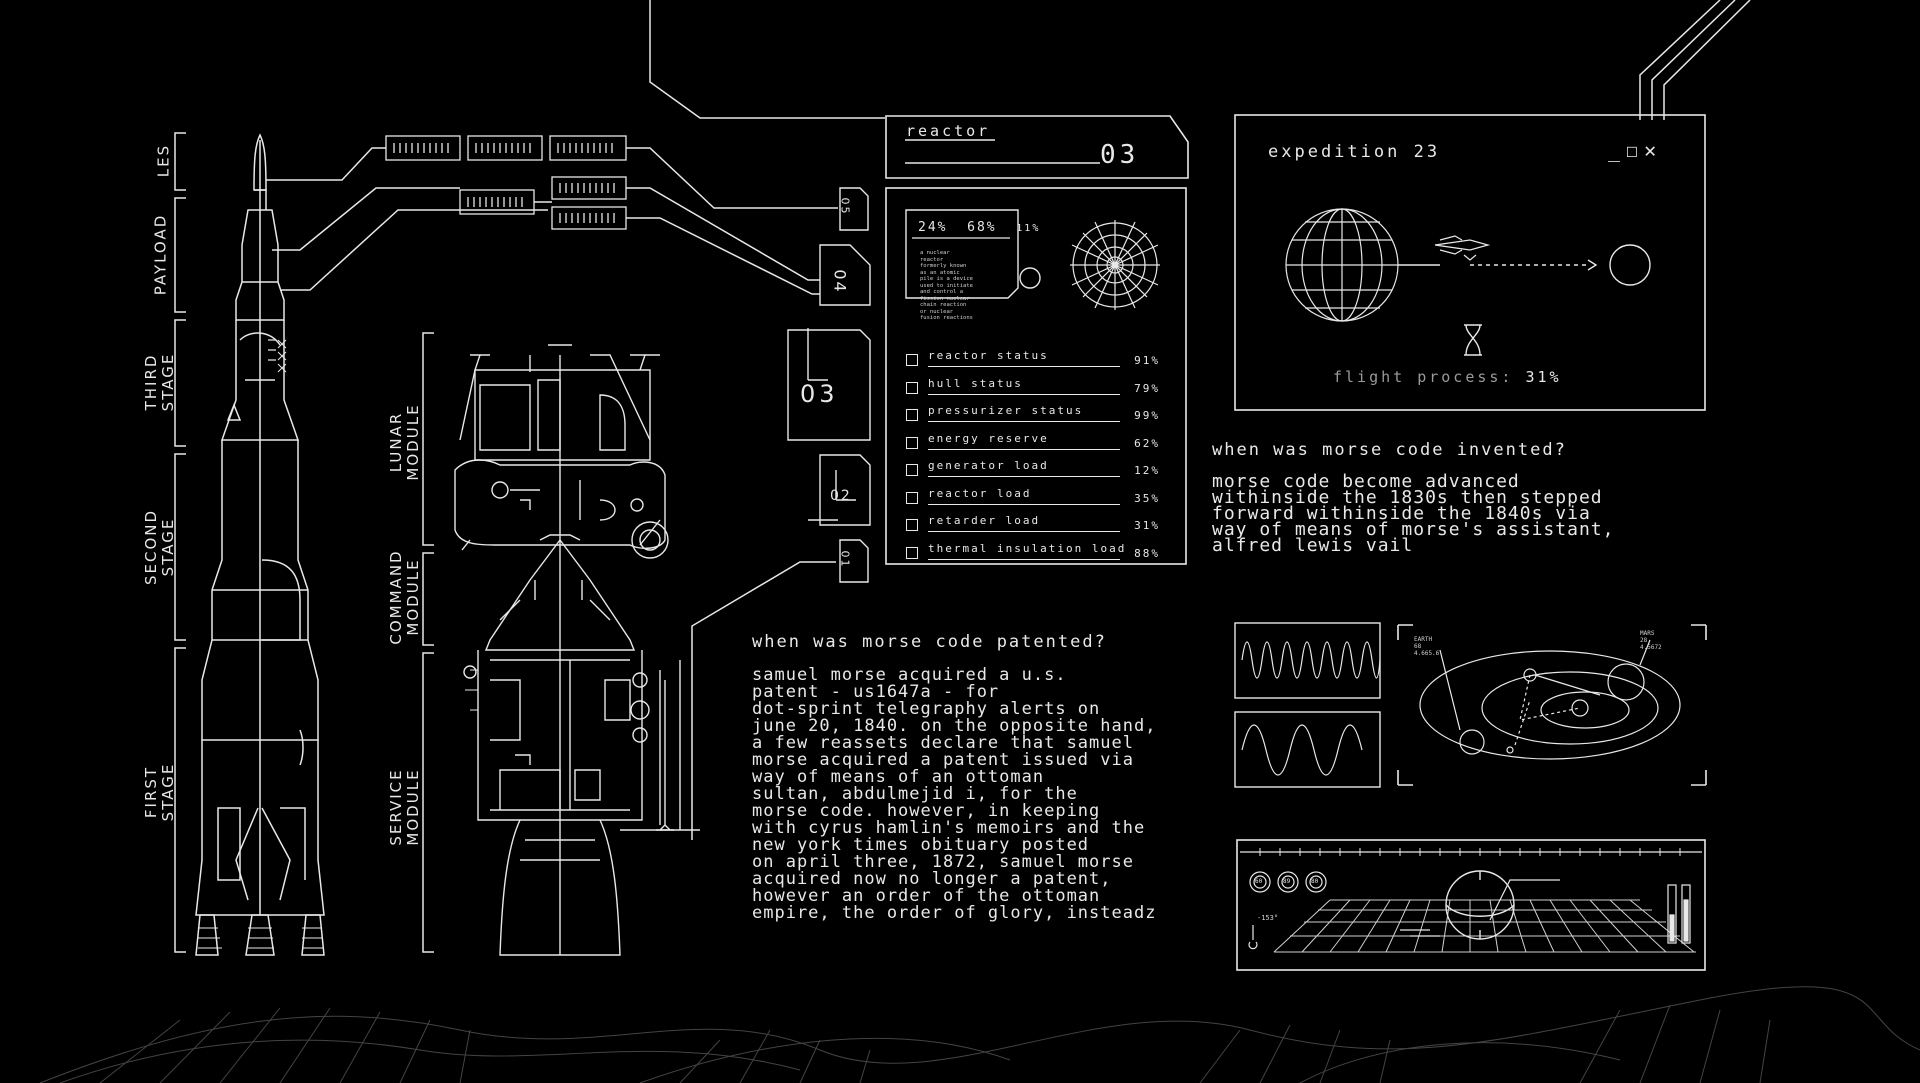 The image size is (1920, 1083). Describe the element at coordinates (1253, 937) in the screenshot. I see `thermometer-icon` at that location.